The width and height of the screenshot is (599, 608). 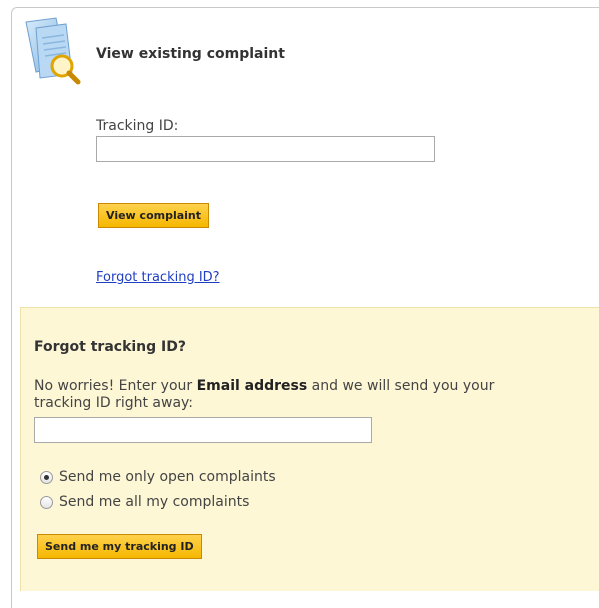 I want to click on send-tracking-id-button: Send me my tracking ID, so click(x=119, y=546).